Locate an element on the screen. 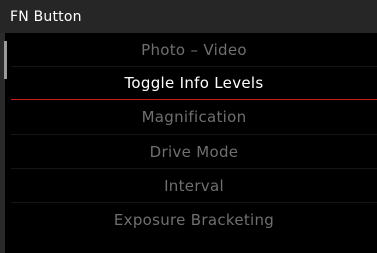 This screenshot has width=377, height=253. menu-item-photo-video: Photo – Video is located at coordinates (194, 49).